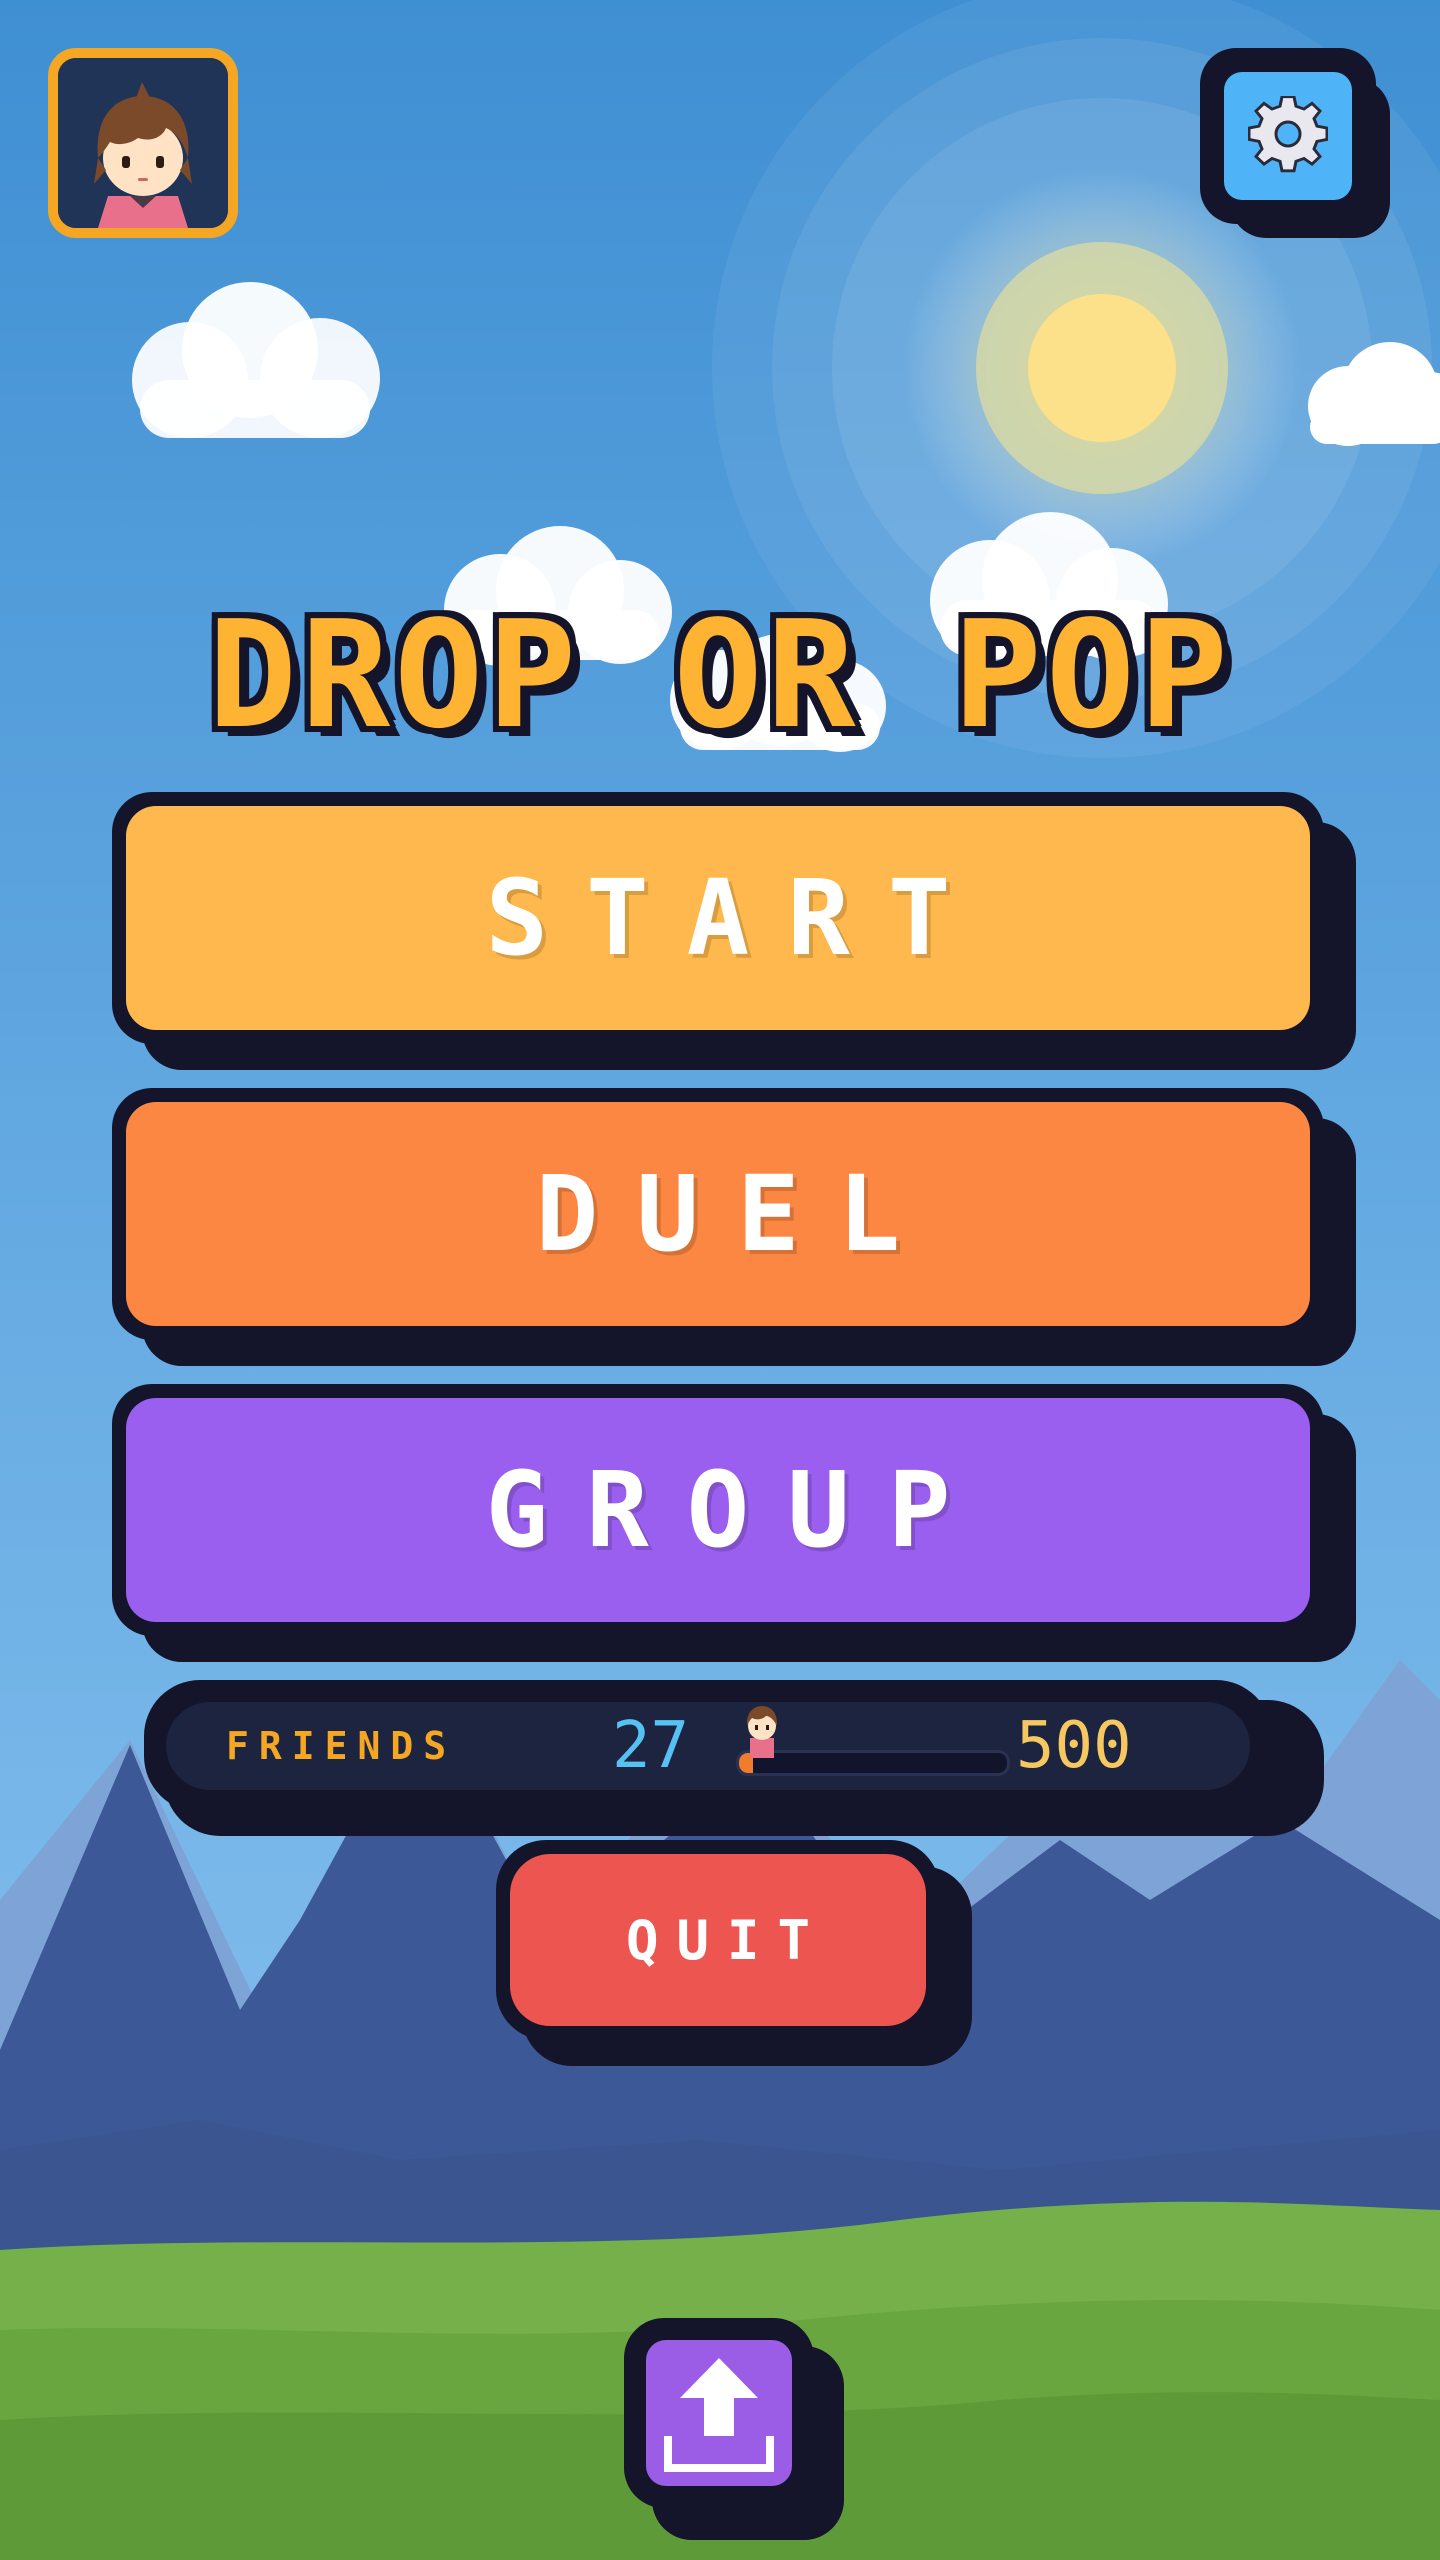 The width and height of the screenshot is (1440, 2560). I want to click on progress-avatar-icon, so click(762, 1732).